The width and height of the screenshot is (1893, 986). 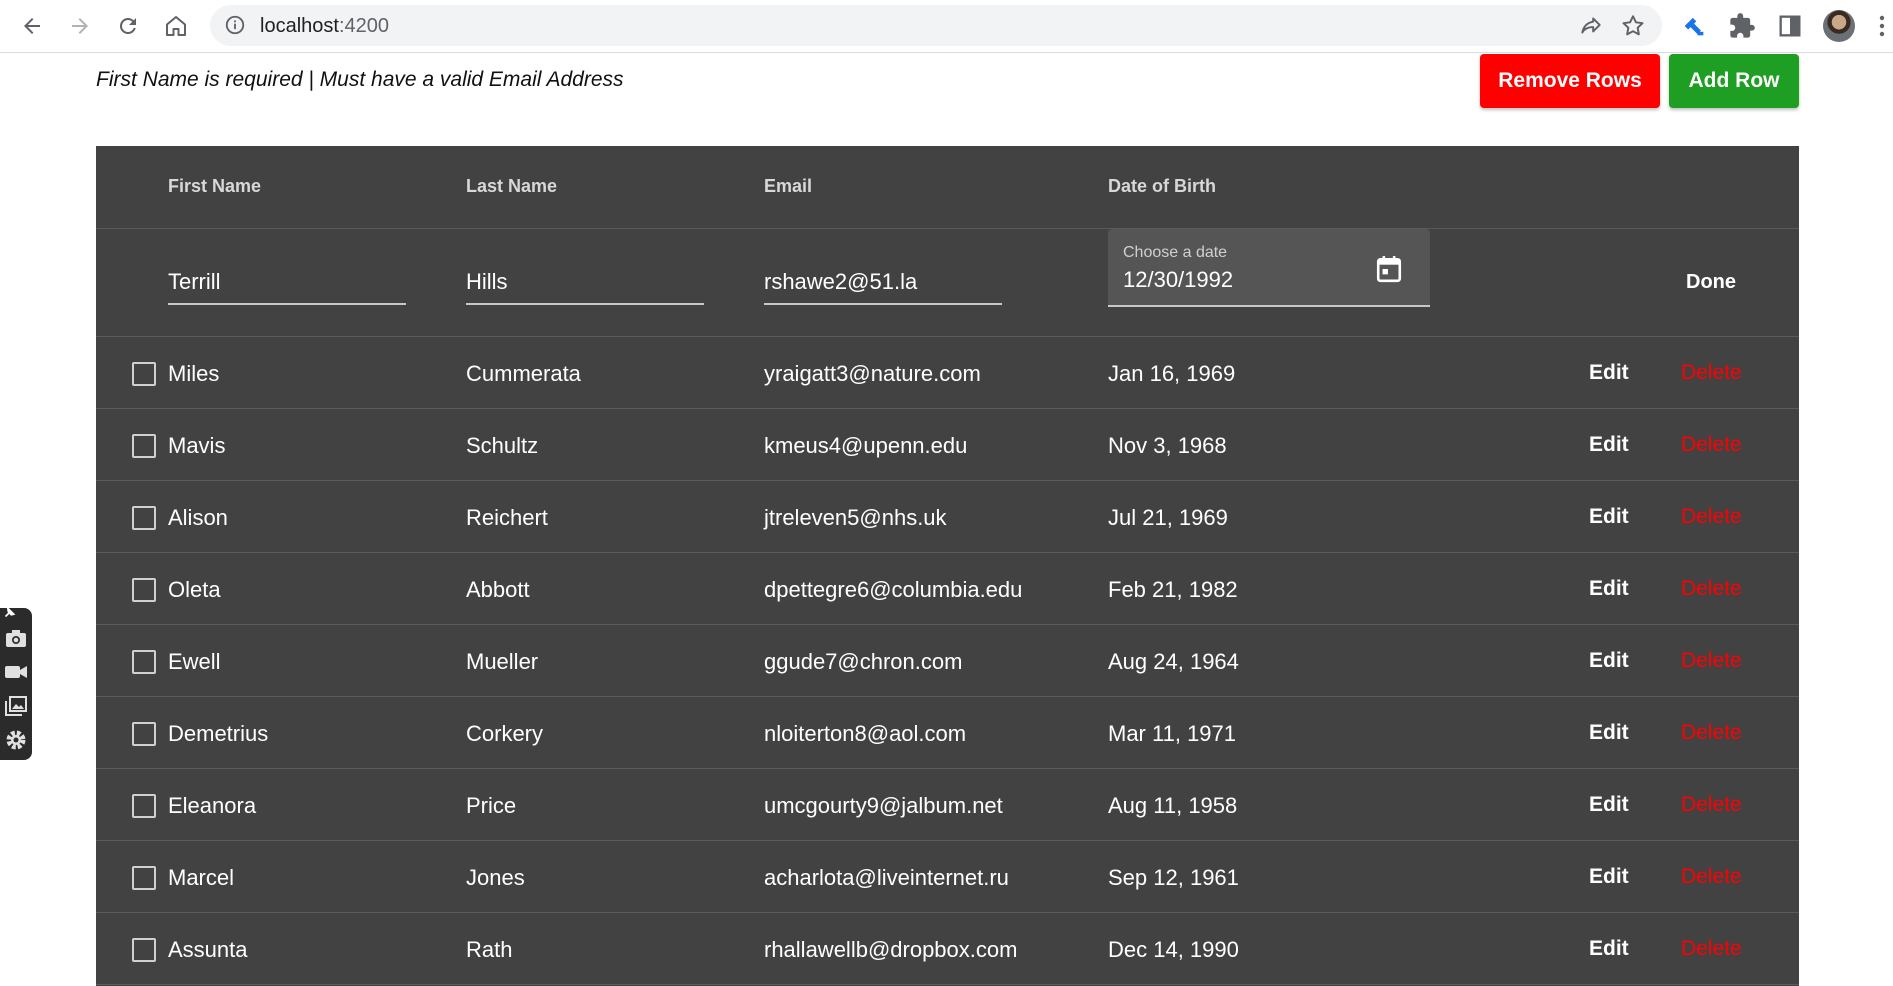 What do you see at coordinates (218, 733) in the screenshot?
I see `cell-first-name: Demetrius` at bounding box center [218, 733].